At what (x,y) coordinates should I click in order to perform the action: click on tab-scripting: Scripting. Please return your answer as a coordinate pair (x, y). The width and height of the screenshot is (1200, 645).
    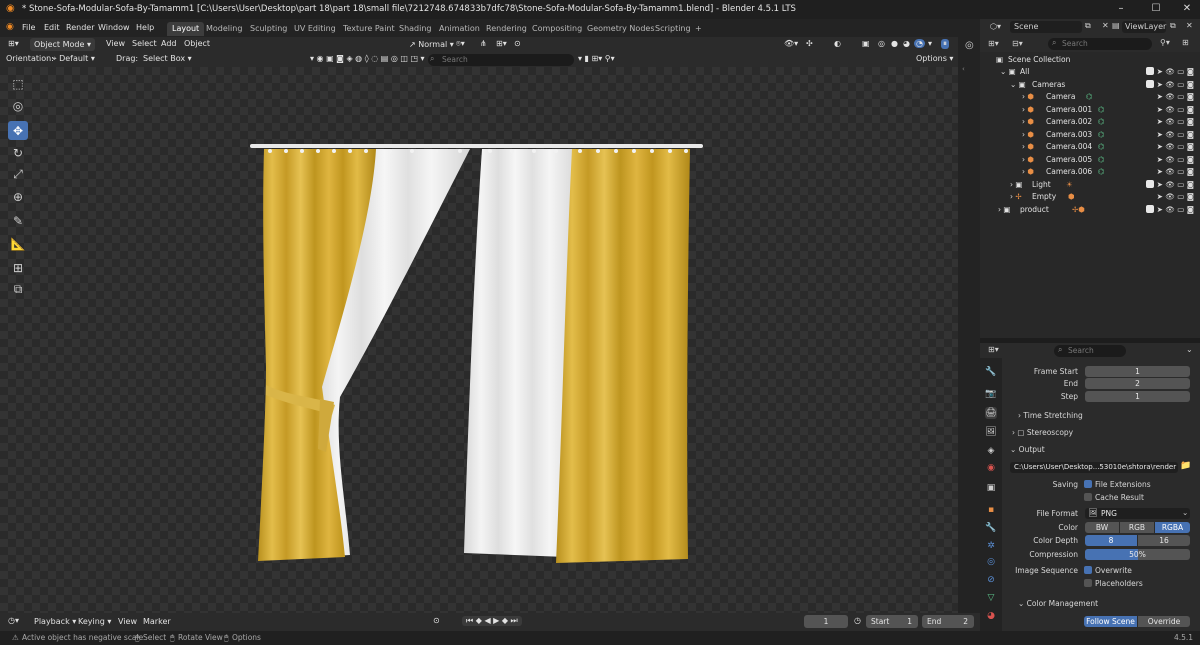
    Looking at the image, I should click on (673, 29).